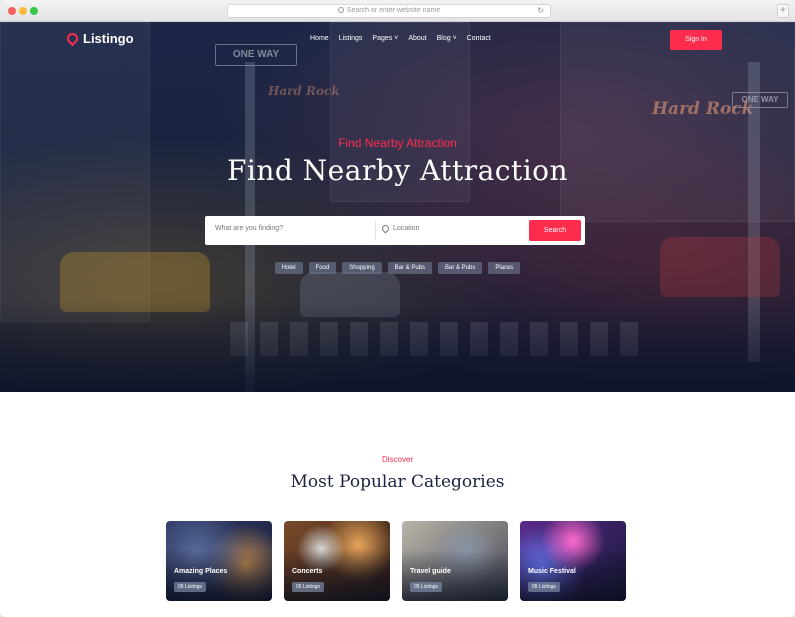 The image size is (795, 617). What do you see at coordinates (256, 55) in the screenshot?
I see `one-way-sign-left: ONE WAY` at bounding box center [256, 55].